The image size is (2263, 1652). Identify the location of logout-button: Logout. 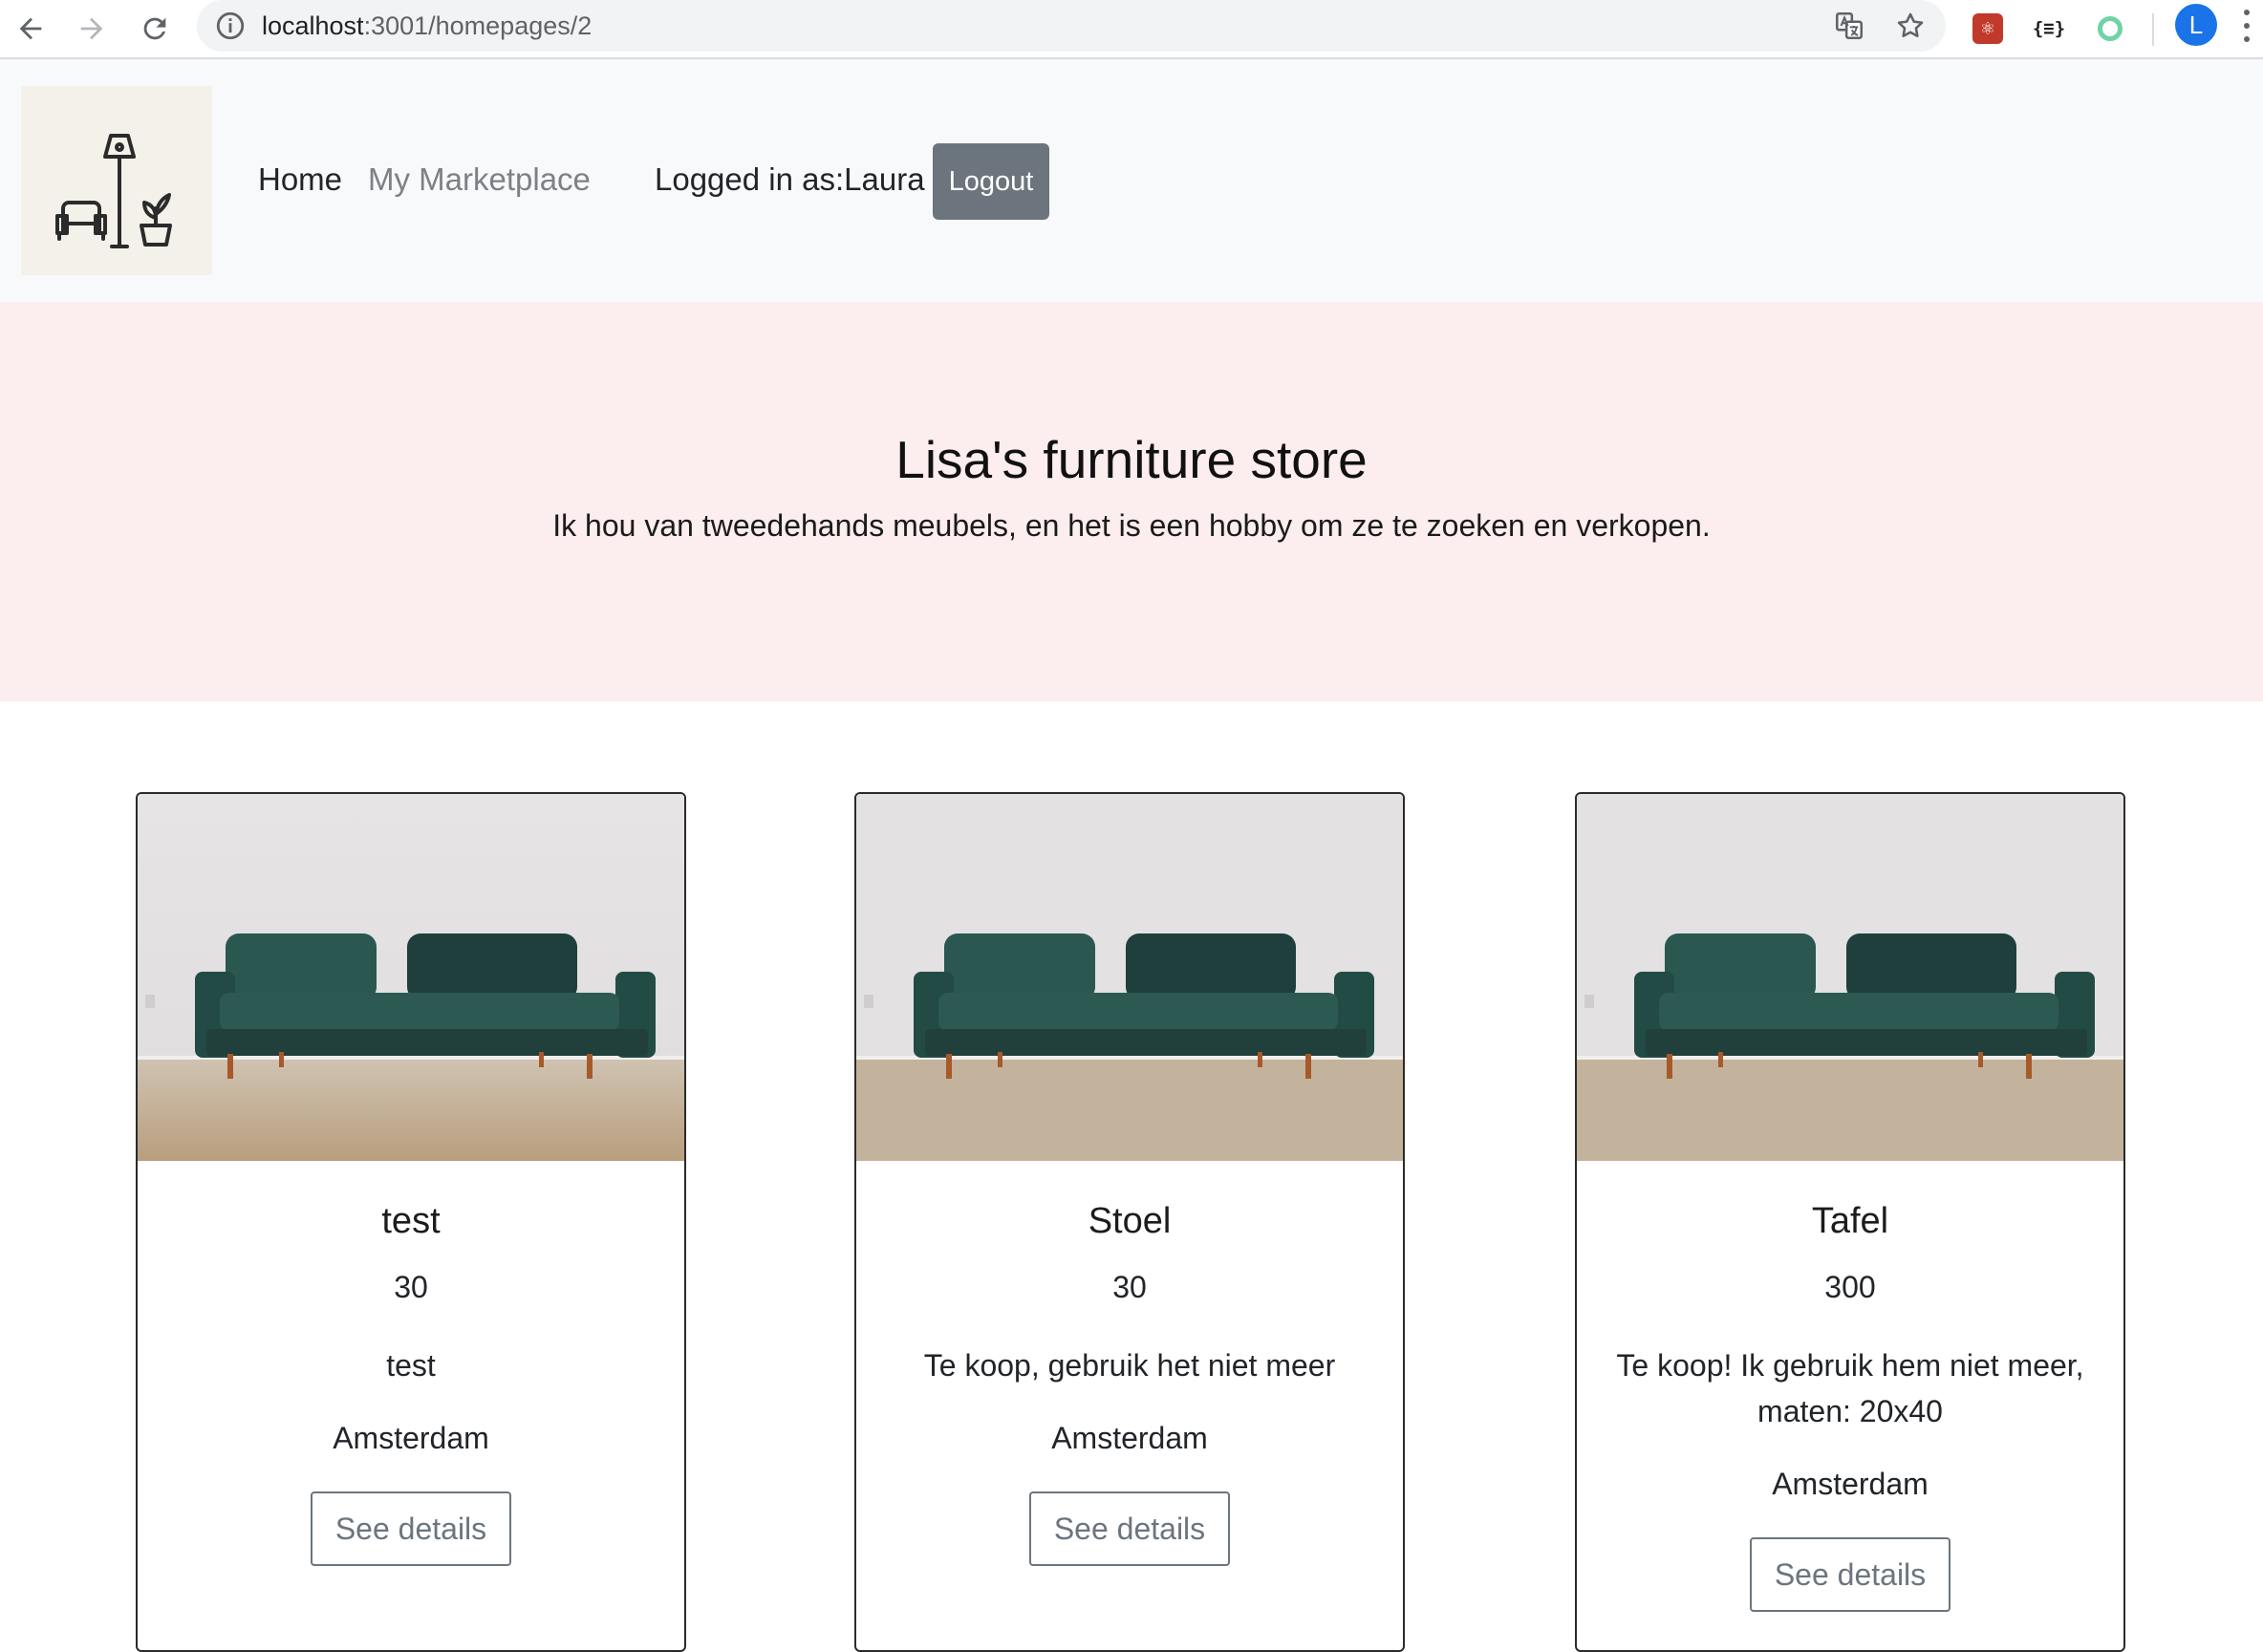
(991, 182).